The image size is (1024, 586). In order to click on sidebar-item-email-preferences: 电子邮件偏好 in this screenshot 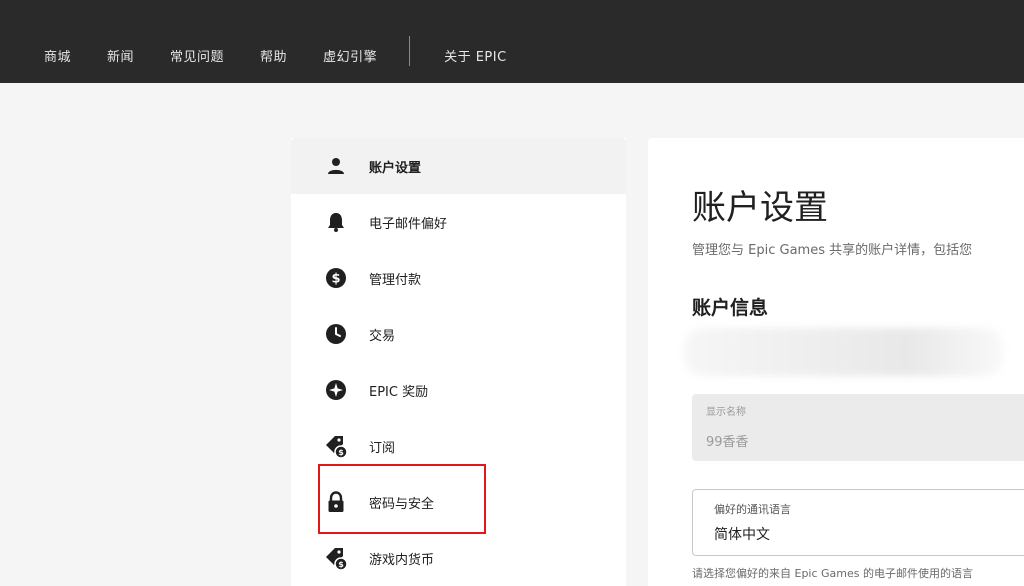, I will do `click(458, 222)`.